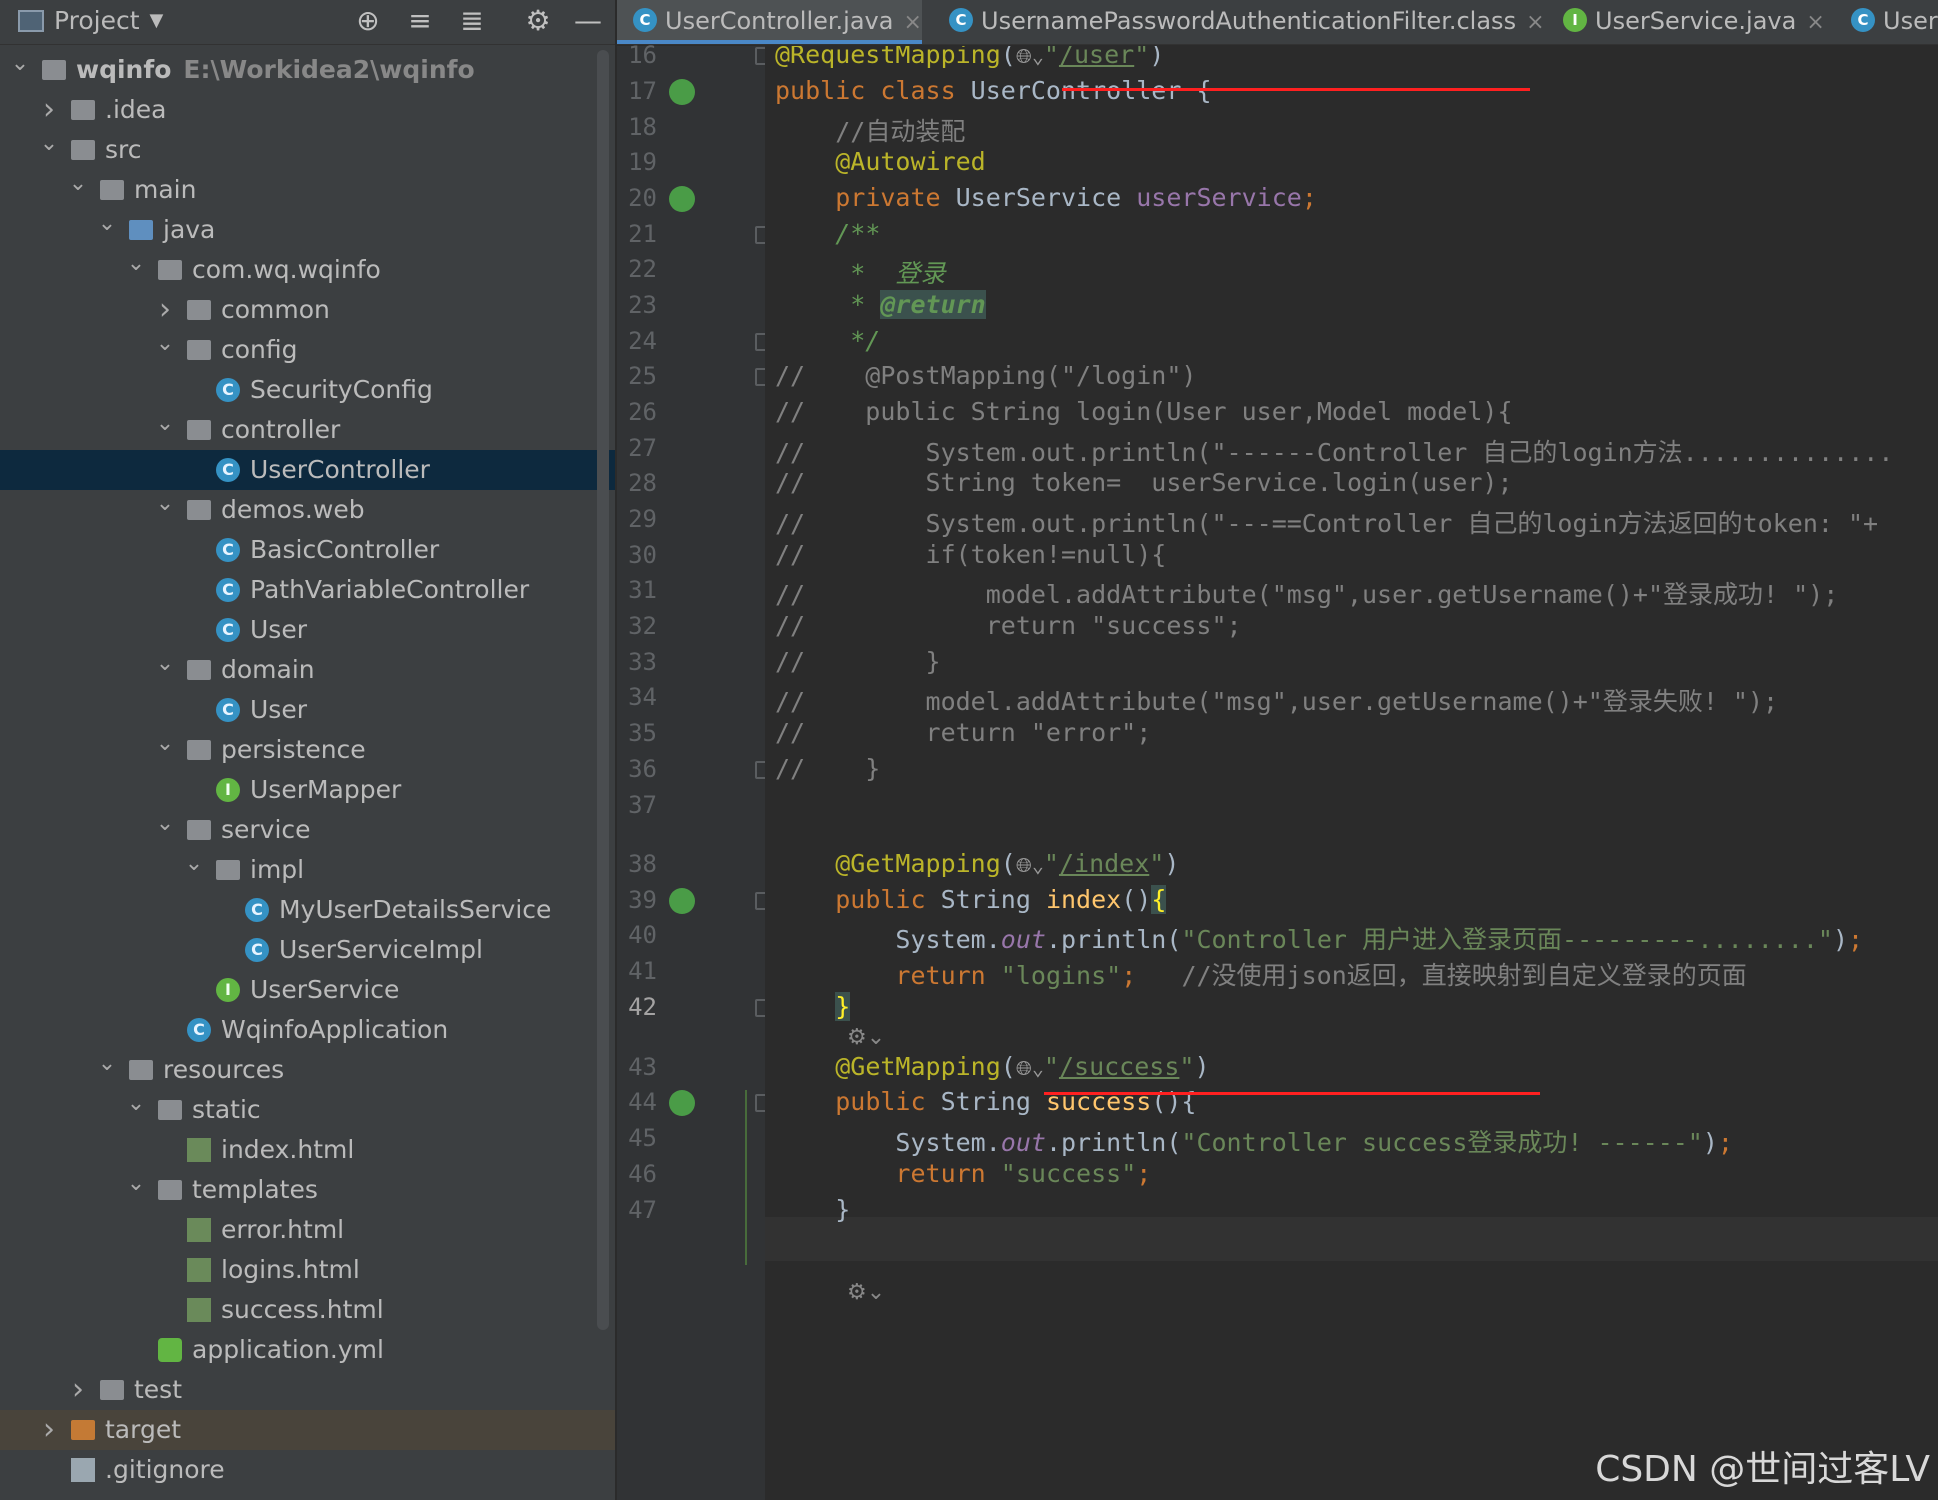 This screenshot has height=1500, width=1938. Describe the element at coordinates (307, 590) in the screenshot. I see `tree-item: C PathVariableController` at that location.